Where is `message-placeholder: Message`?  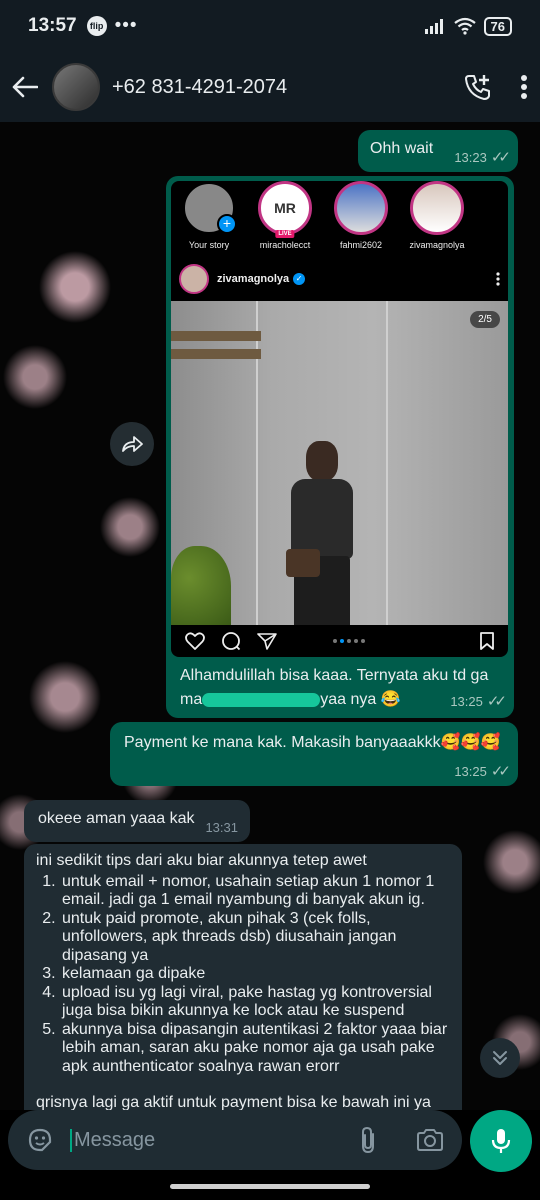 message-placeholder: Message is located at coordinates (112, 1140).